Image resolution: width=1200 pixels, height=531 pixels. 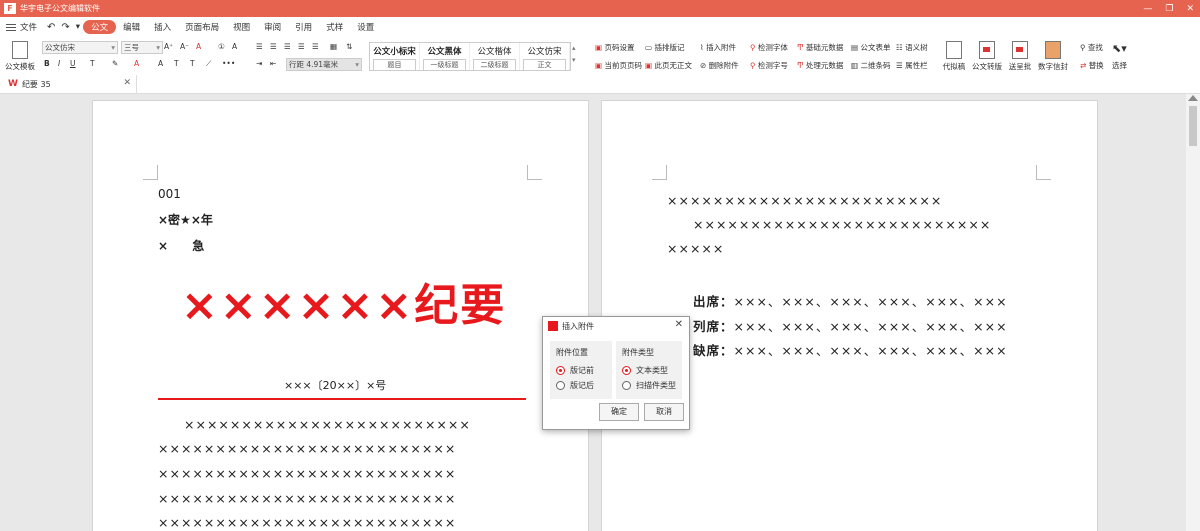 I want to click on radio-scan-type: 扫描件类型, so click(x=652, y=385).